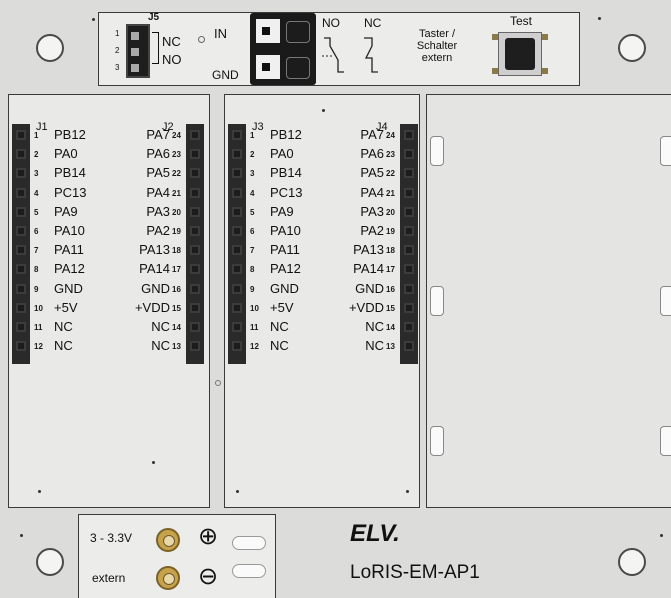 This screenshot has height=598, width=671. What do you see at coordinates (225, 75) in the screenshot?
I see `terminal-gnd-label: GND` at bounding box center [225, 75].